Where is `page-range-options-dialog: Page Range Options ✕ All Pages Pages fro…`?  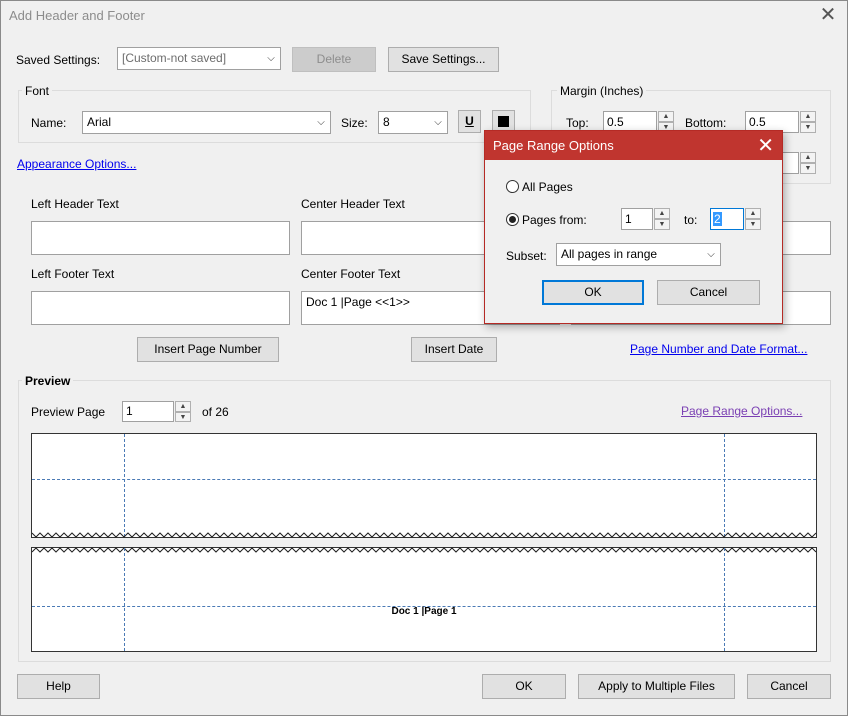
page-range-options-dialog: Page Range Options ✕ All Pages Pages fro… is located at coordinates (633, 227).